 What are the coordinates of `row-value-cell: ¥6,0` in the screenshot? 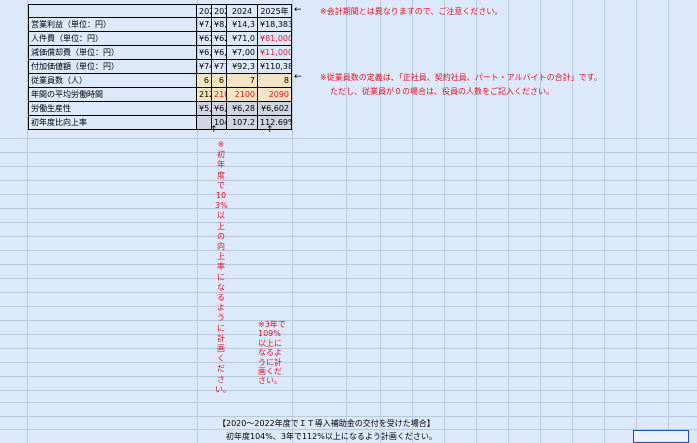 It's located at (219, 109).